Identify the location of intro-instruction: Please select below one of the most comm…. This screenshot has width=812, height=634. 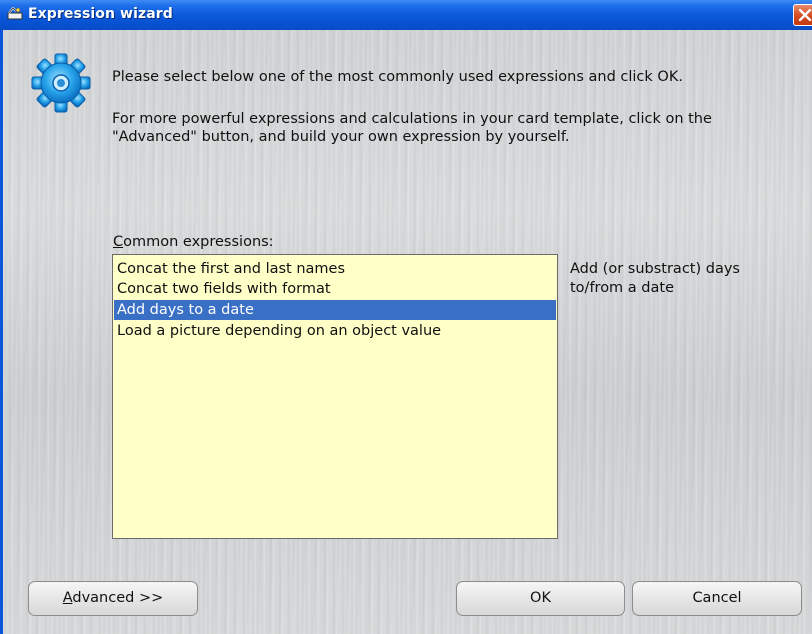
(397, 77).